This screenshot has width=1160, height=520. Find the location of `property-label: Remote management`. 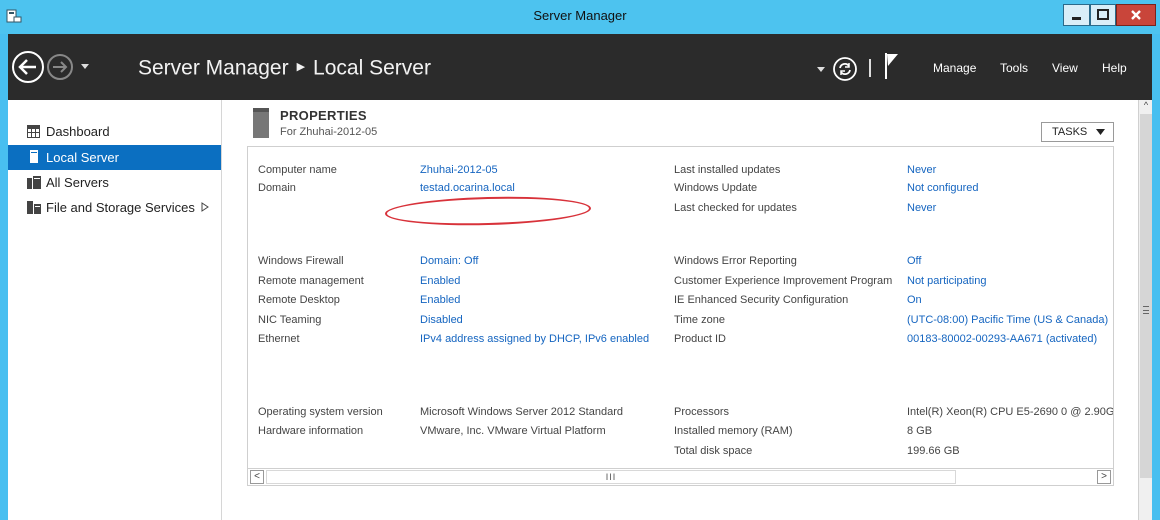

property-label: Remote management is located at coordinates (311, 281).